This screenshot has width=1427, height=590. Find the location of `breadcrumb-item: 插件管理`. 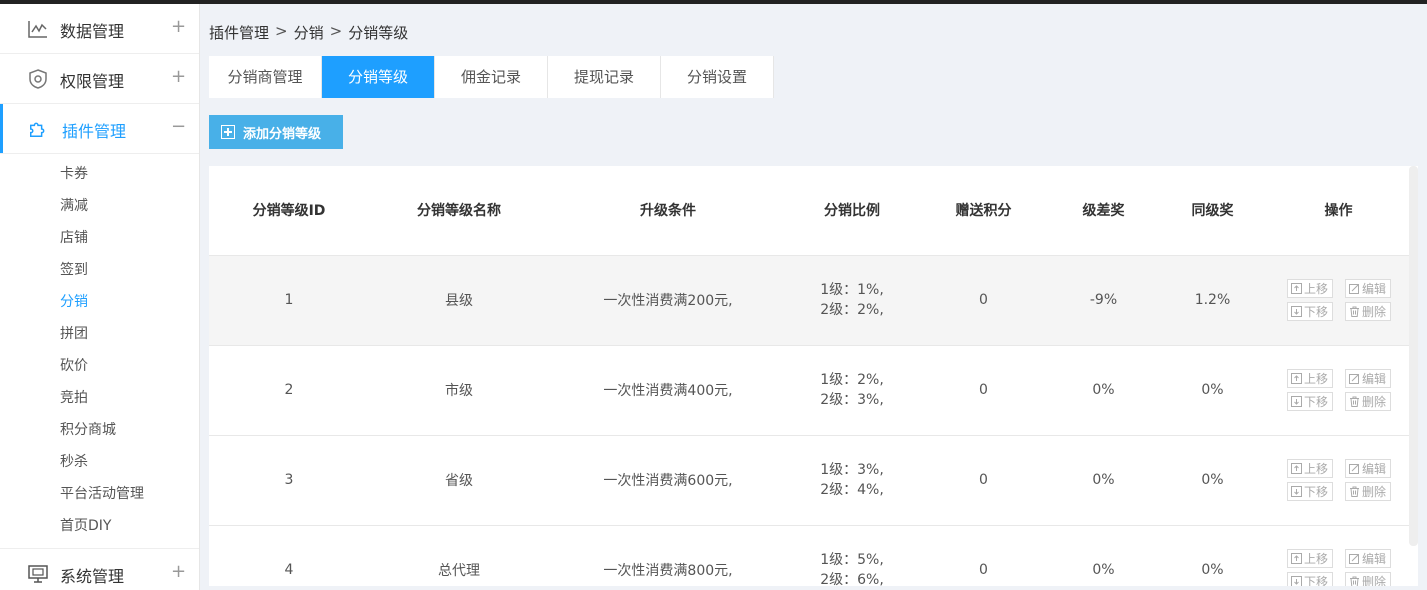

breadcrumb-item: 插件管理 is located at coordinates (239, 32).